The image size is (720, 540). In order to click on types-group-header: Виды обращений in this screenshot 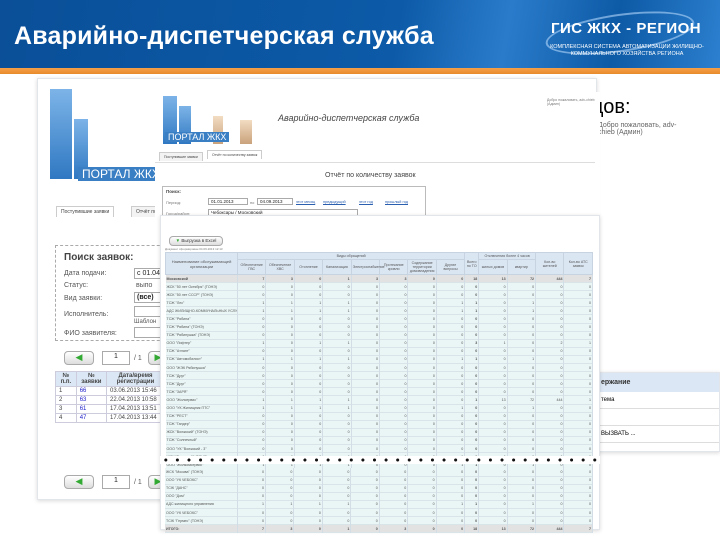, I will do `click(351, 256)`.